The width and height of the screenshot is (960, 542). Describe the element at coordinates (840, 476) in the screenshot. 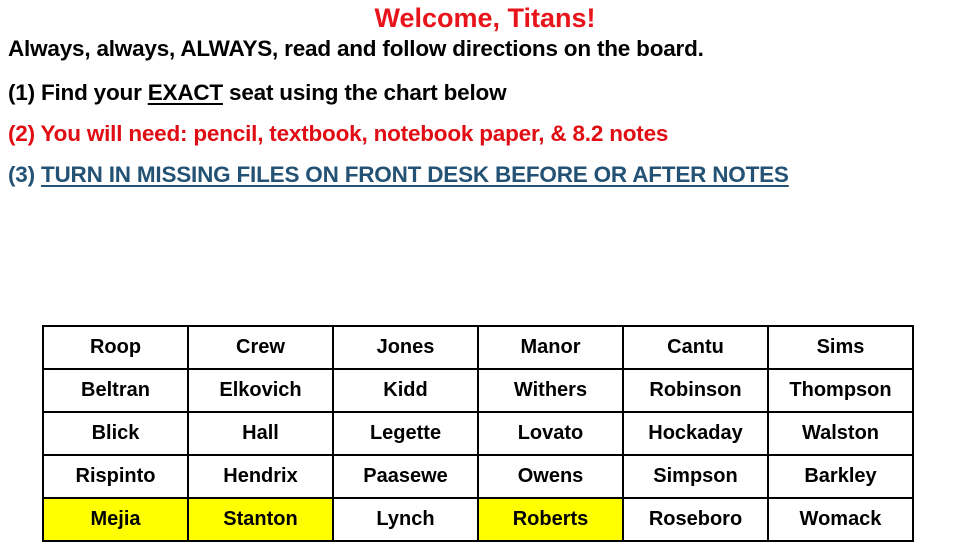

I see `seat-cell: Barkley` at that location.